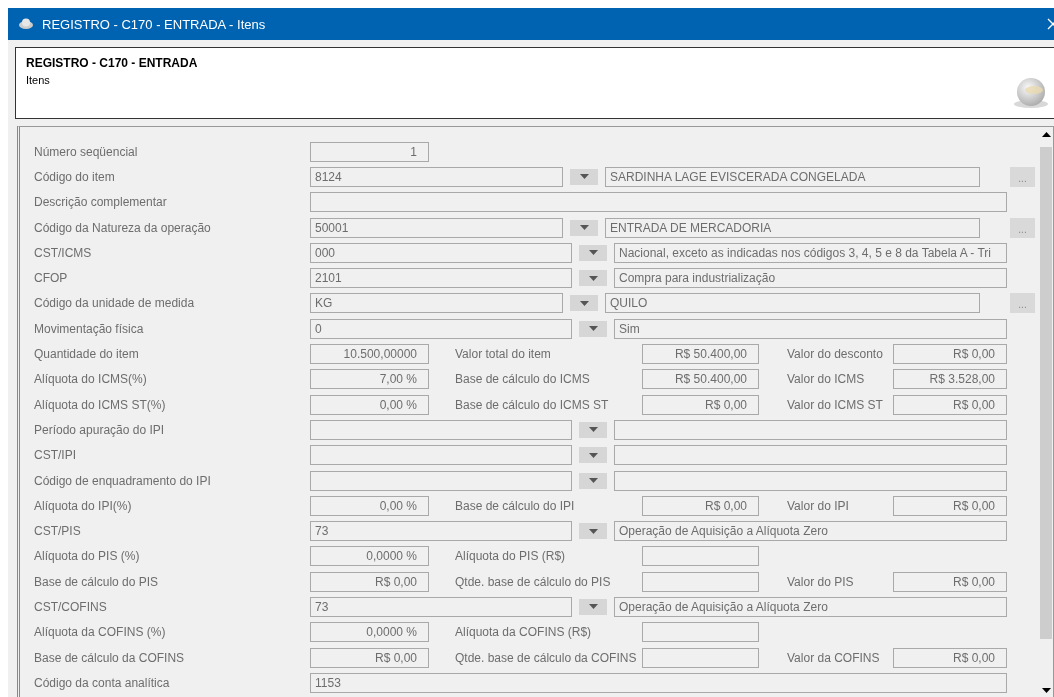 This screenshot has height=697, width=1054. What do you see at coordinates (792, 176) in the screenshot?
I see `description-field: SARDINHA LAGE EVISCERADA CONGELADA` at bounding box center [792, 176].